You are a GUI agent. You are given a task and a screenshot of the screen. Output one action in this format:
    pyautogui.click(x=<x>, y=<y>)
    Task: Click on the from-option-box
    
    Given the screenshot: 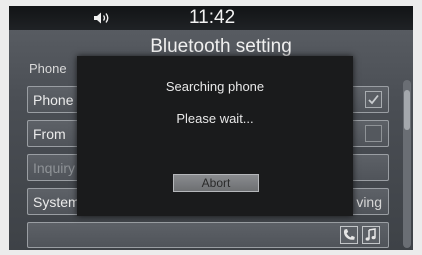 What is the action you would take?
    pyautogui.click(x=373, y=133)
    